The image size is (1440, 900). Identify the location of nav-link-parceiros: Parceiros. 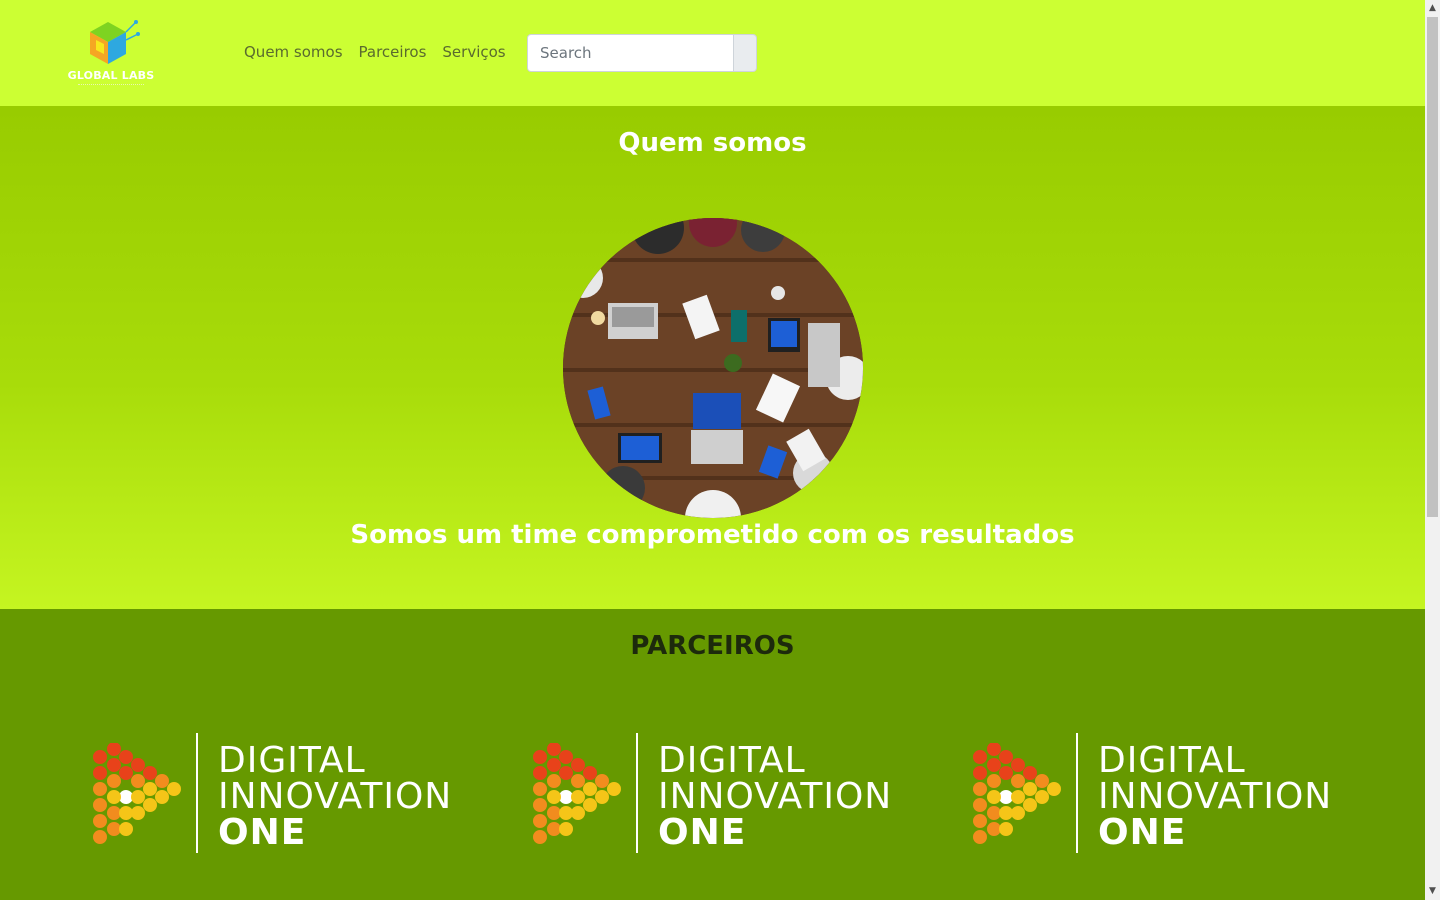
(393, 52).